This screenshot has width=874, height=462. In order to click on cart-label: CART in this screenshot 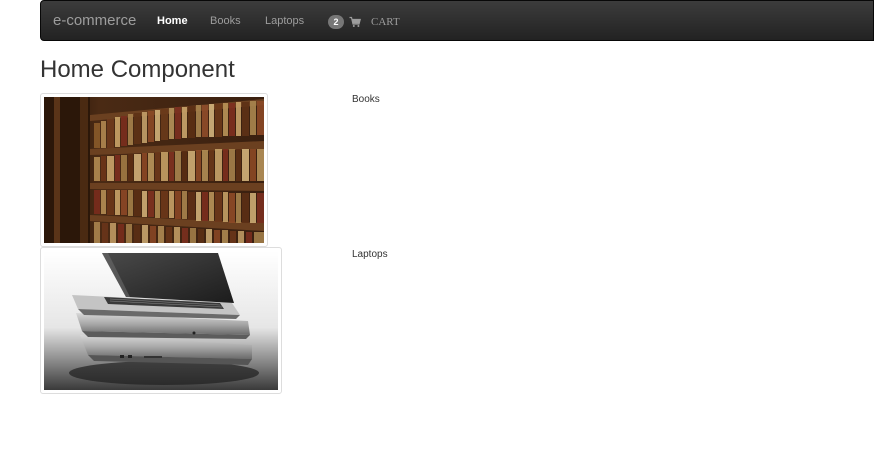, I will do `click(385, 22)`.